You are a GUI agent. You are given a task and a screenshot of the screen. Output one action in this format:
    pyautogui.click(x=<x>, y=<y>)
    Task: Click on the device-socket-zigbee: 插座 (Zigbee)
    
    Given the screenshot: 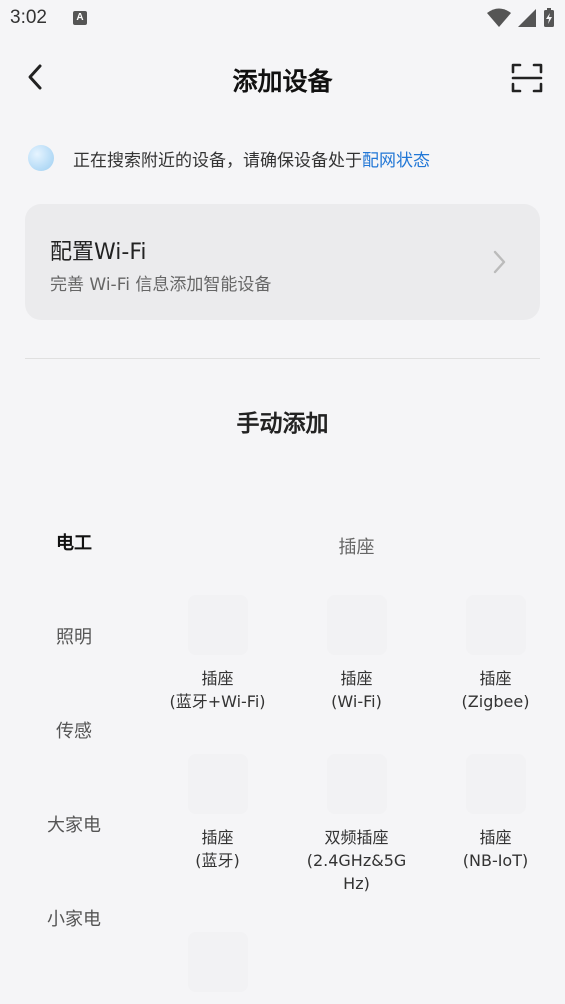 What is the action you would take?
    pyautogui.click(x=495, y=654)
    